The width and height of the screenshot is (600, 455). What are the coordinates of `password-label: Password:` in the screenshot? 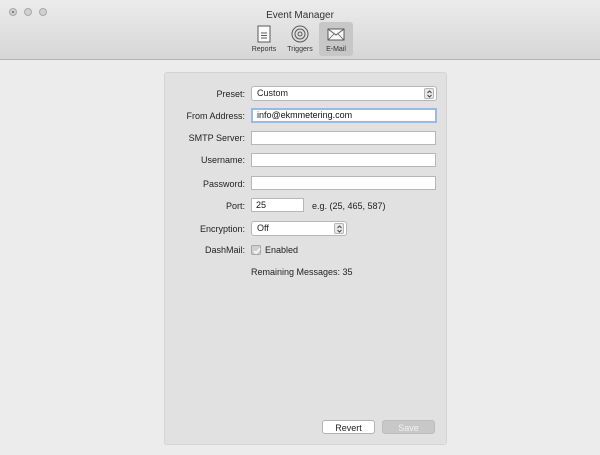 It's located at (223, 184).